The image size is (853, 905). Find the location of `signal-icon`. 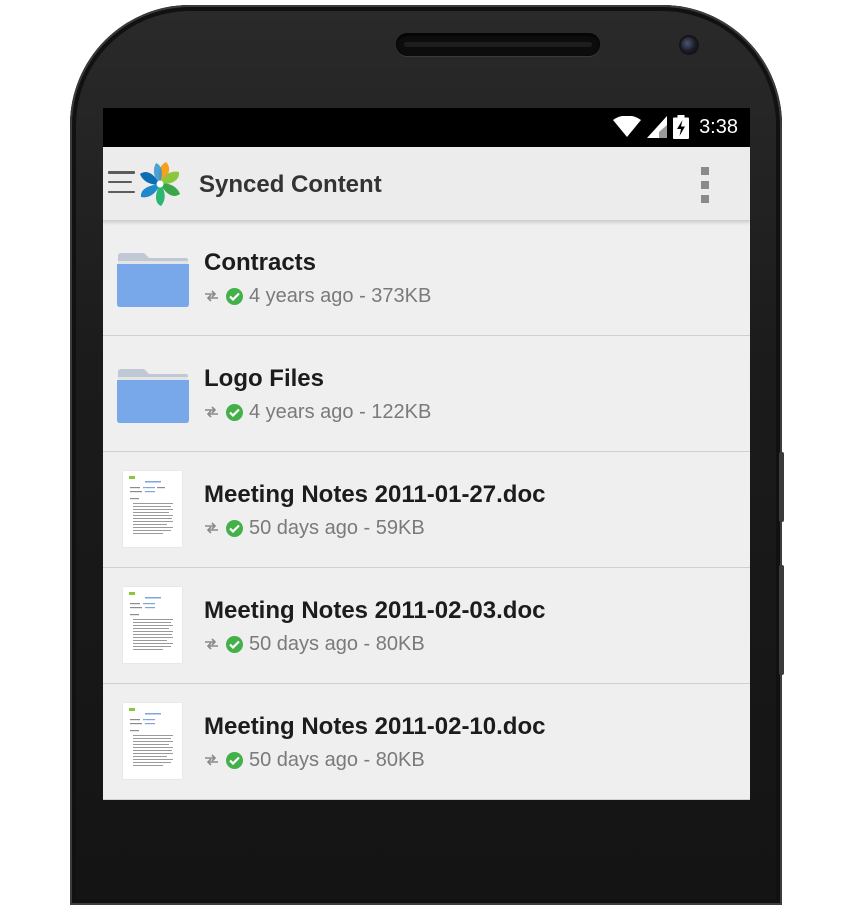

signal-icon is located at coordinates (657, 127).